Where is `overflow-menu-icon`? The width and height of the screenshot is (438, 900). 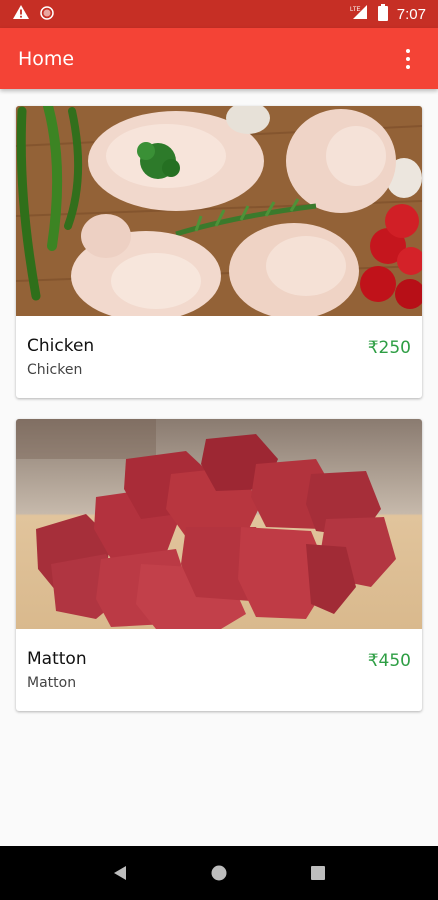
overflow-menu-icon is located at coordinates (408, 50).